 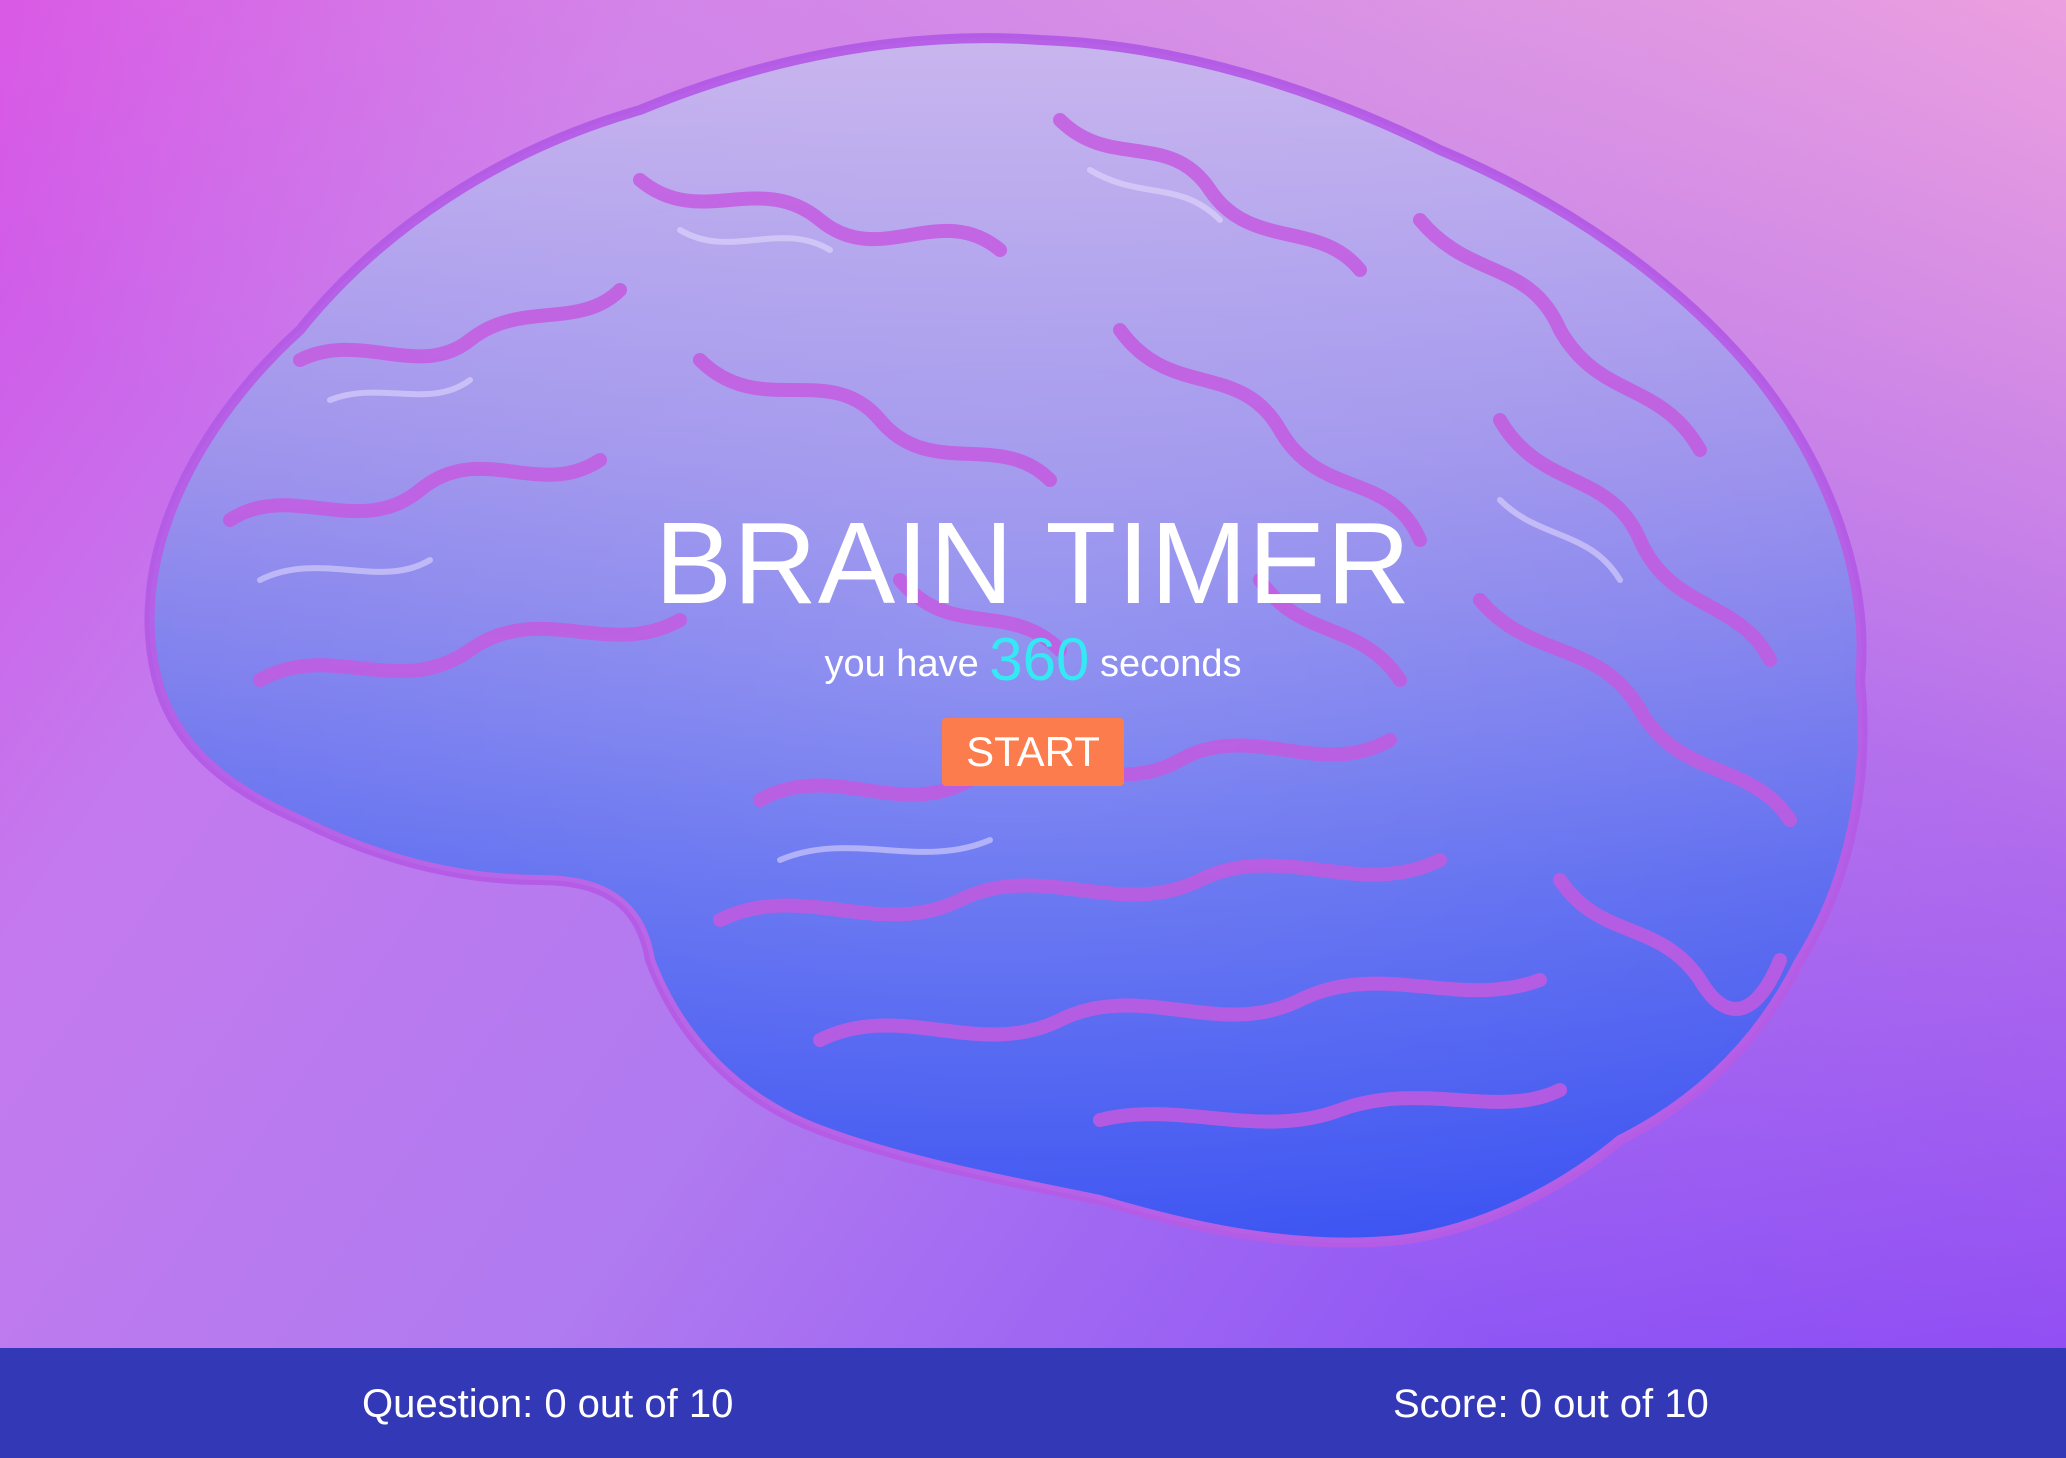 What do you see at coordinates (1039, 659) in the screenshot?
I see `timer-seconds: 360` at bounding box center [1039, 659].